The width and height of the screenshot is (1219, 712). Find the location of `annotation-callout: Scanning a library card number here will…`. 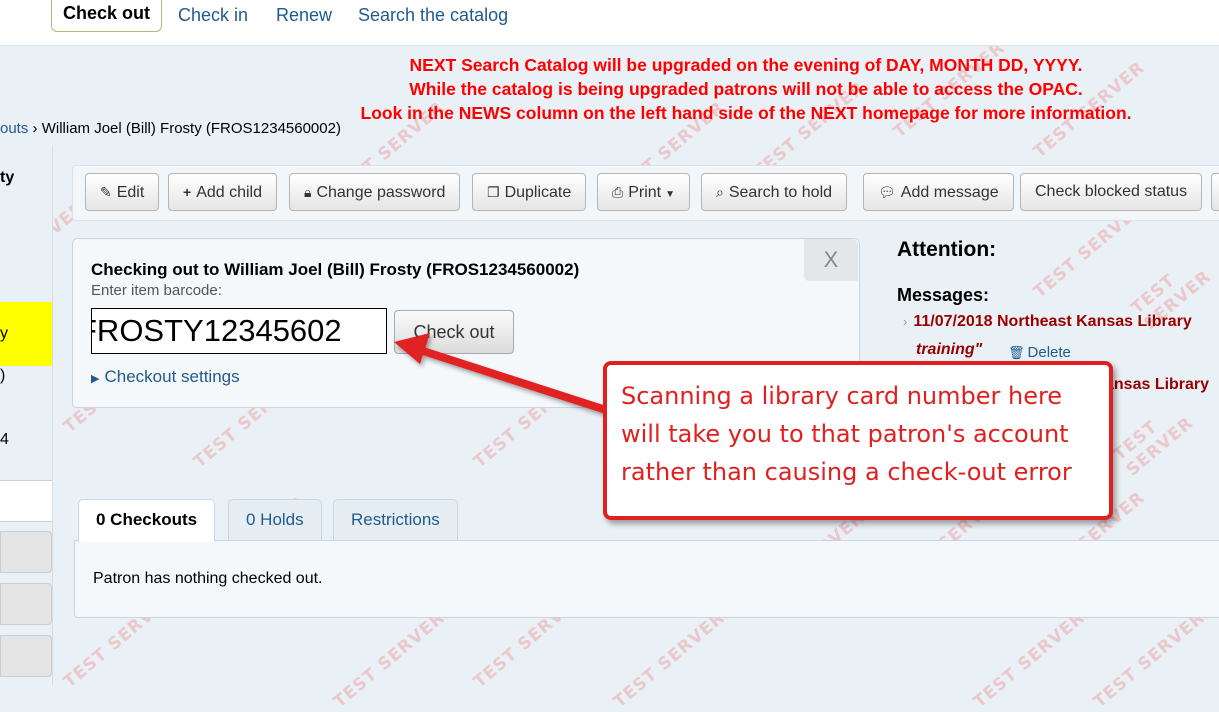

annotation-callout: Scanning a library card number here will… is located at coordinates (858, 440).